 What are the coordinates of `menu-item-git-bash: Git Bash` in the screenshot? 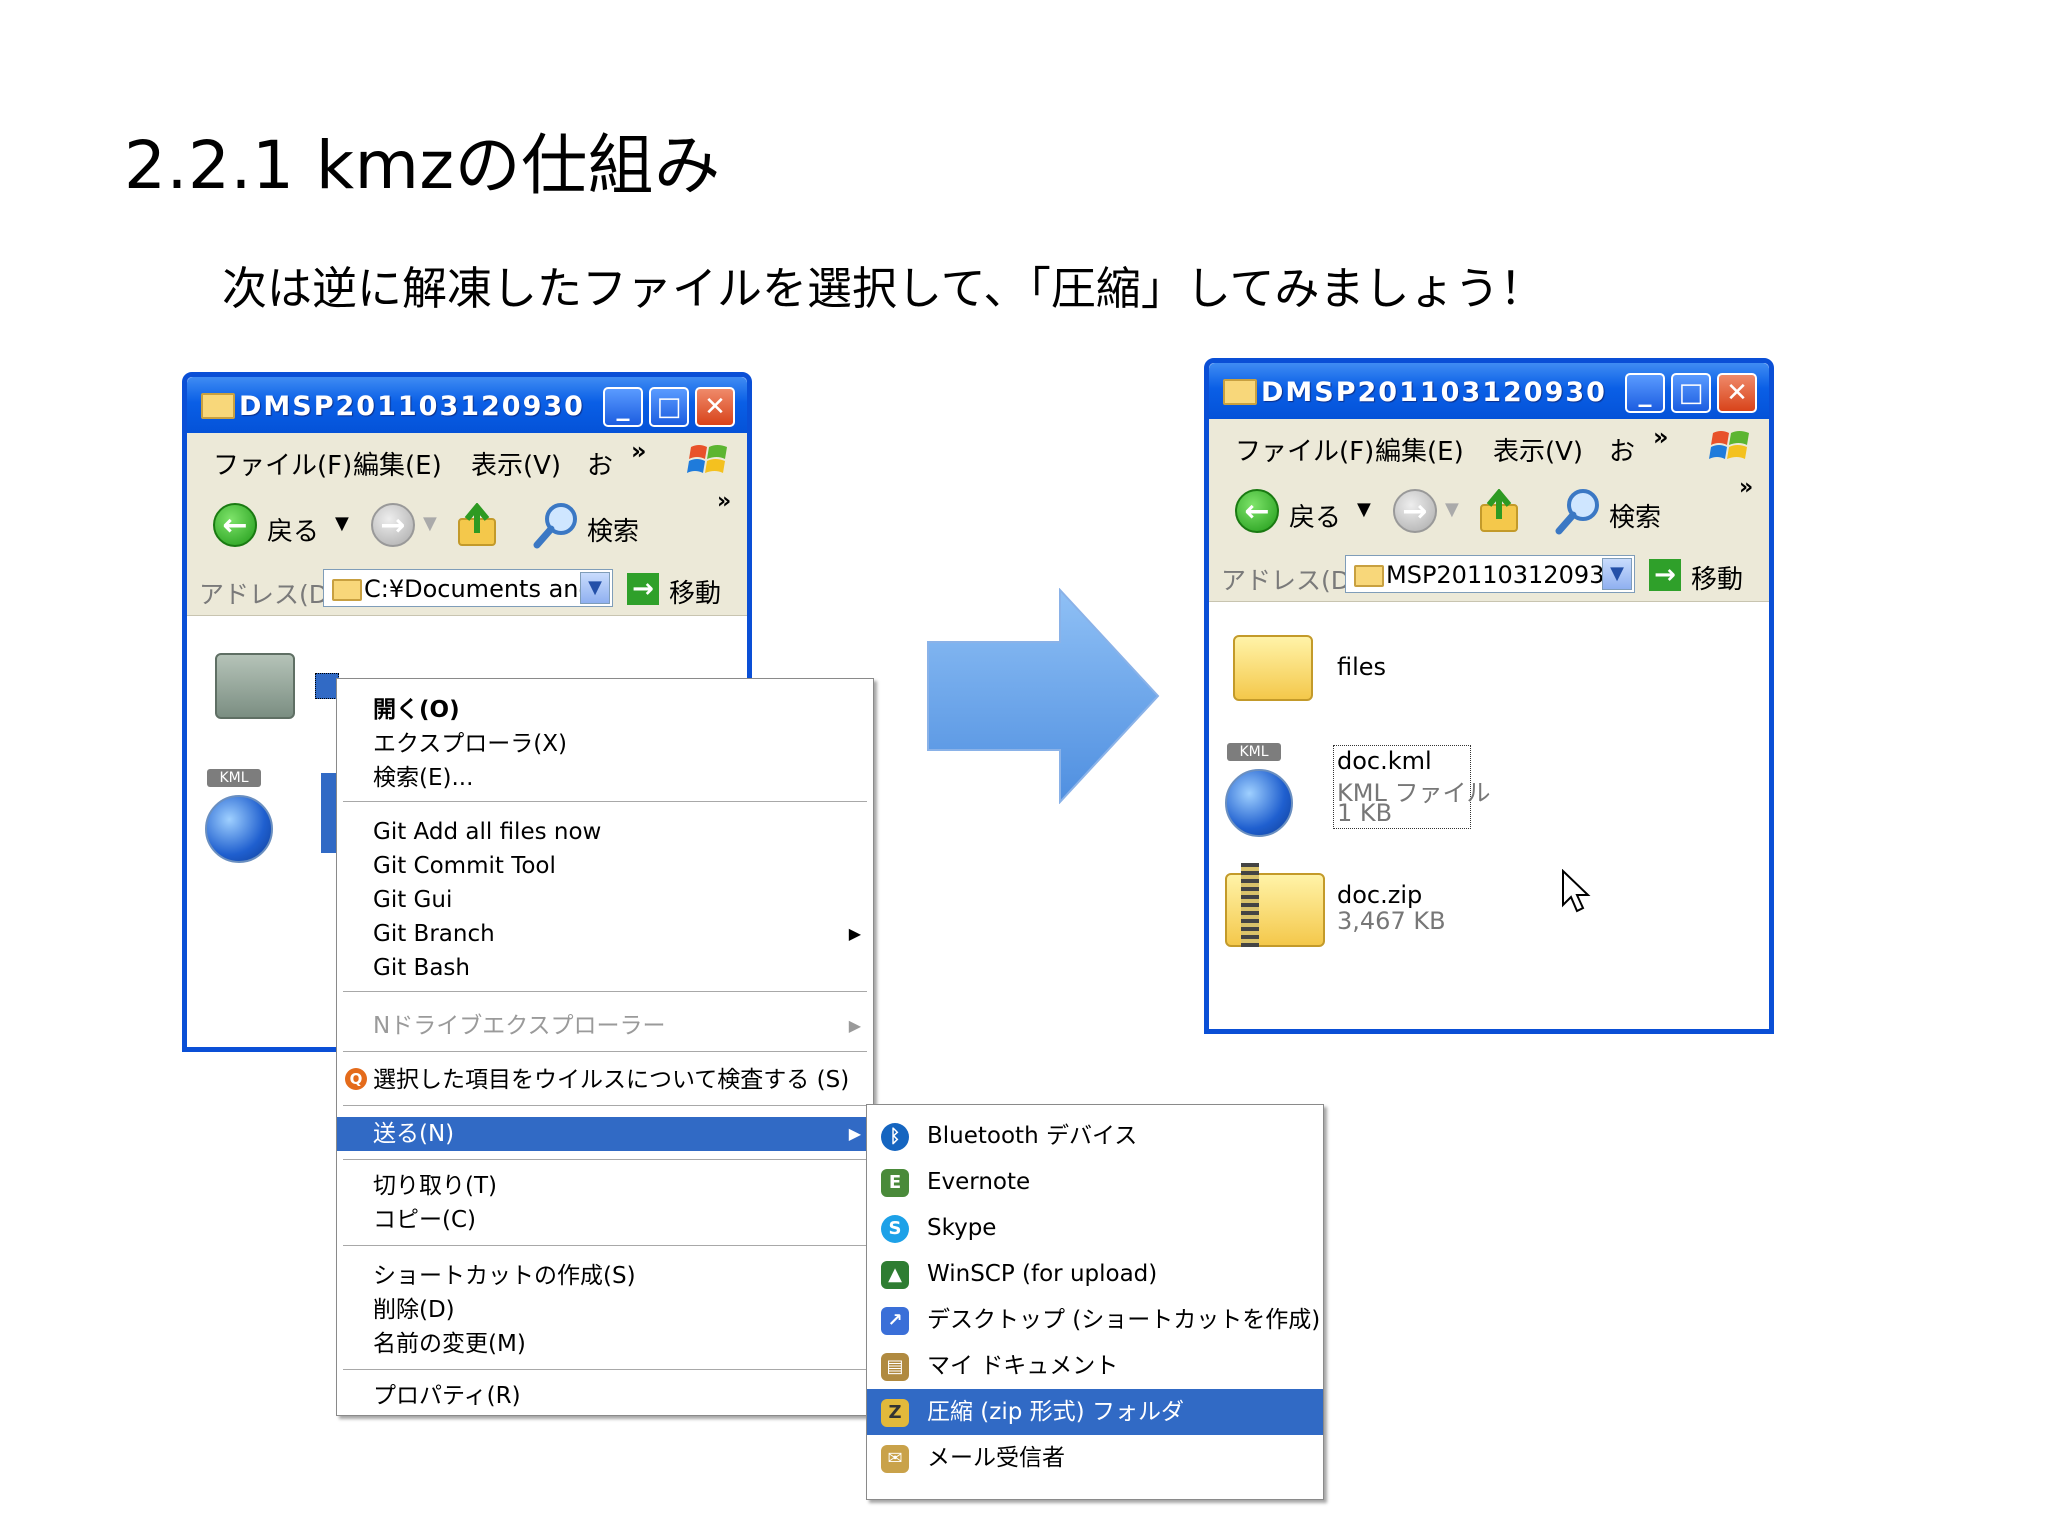 It's located at (605, 968).